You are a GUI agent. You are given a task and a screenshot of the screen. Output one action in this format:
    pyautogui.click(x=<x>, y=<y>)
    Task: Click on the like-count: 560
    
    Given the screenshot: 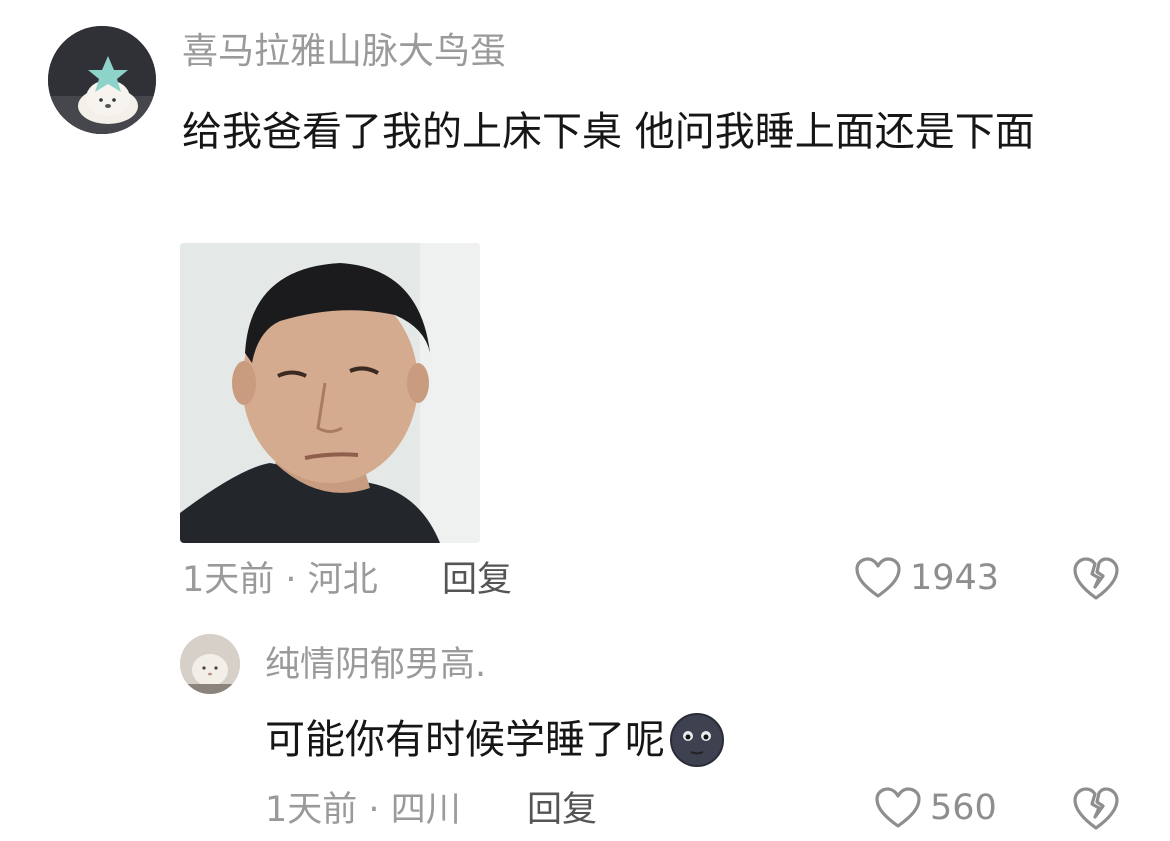 What is the action you would take?
    pyautogui.click(x=963, y=808)
    